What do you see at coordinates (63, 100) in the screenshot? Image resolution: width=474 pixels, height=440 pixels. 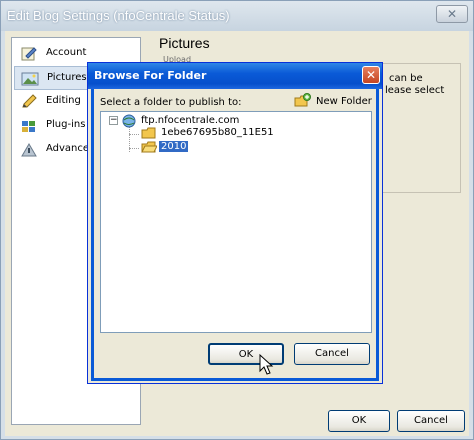 I see `sidebar-item-label: Editing` at bounding box center [63, 100].